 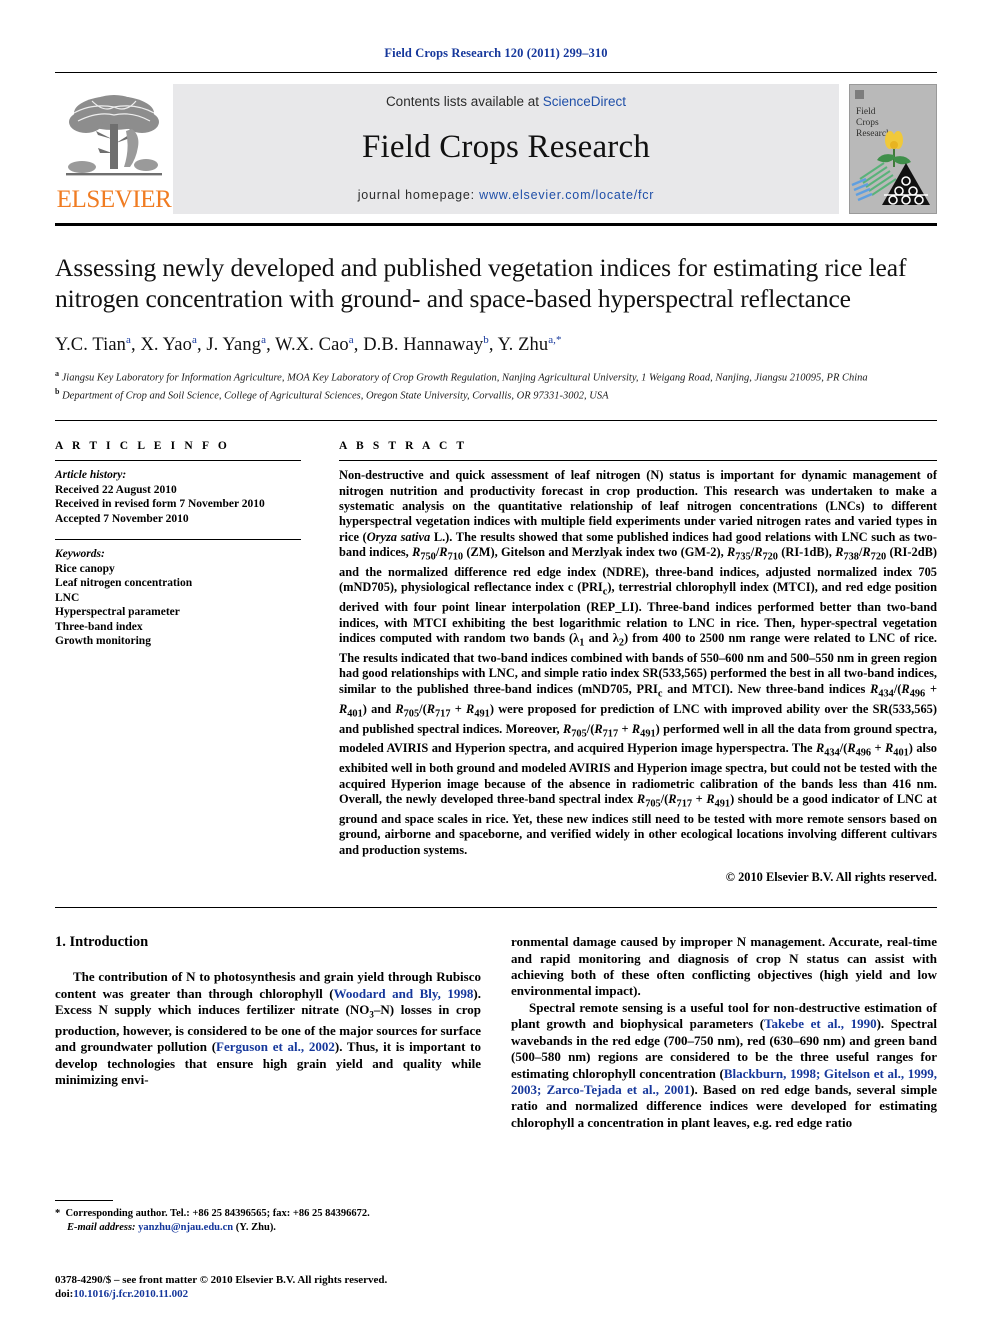 What do you see at coordinates (496, 224) in the screenshot?
I see `masthead-bottom-rule` at bounding box center [496, 224].